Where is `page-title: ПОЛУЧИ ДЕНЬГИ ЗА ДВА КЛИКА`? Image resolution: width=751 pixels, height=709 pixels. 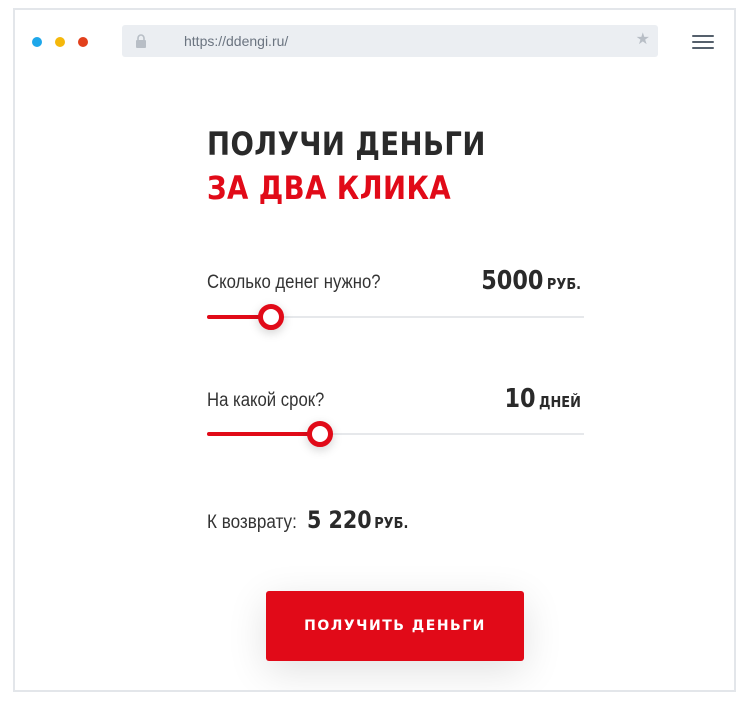
page-title: ПОЛУЧИ ДЕНЬГИ ЗА ДВА КЛИКА is located at coordinates (346, 166).